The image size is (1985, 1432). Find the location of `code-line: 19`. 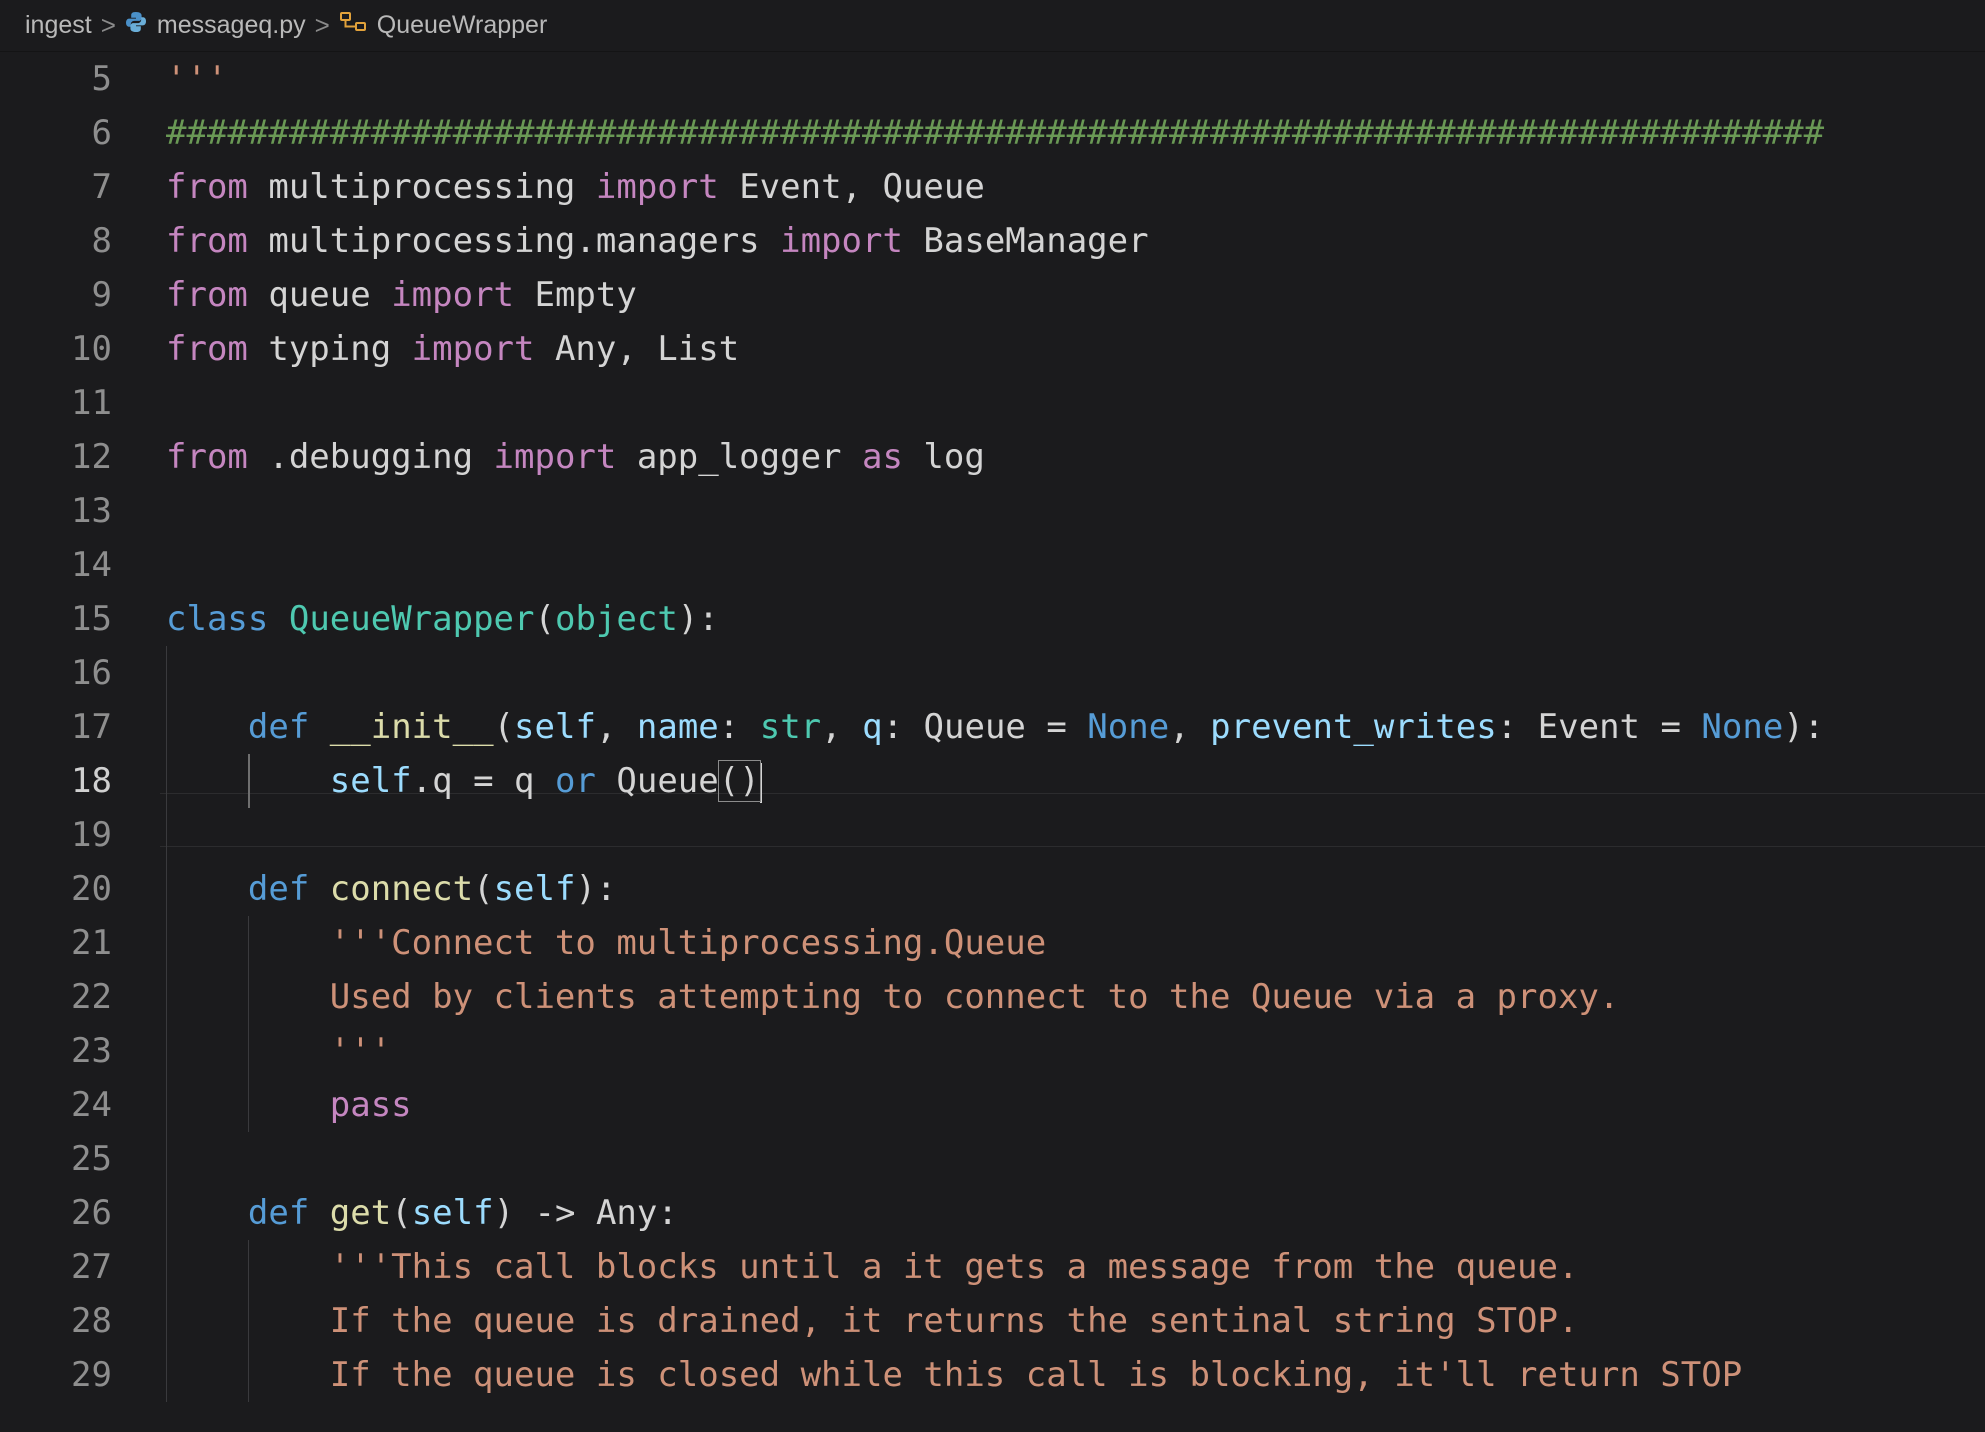

code-line: 19 is located at coordinates (992, 835).